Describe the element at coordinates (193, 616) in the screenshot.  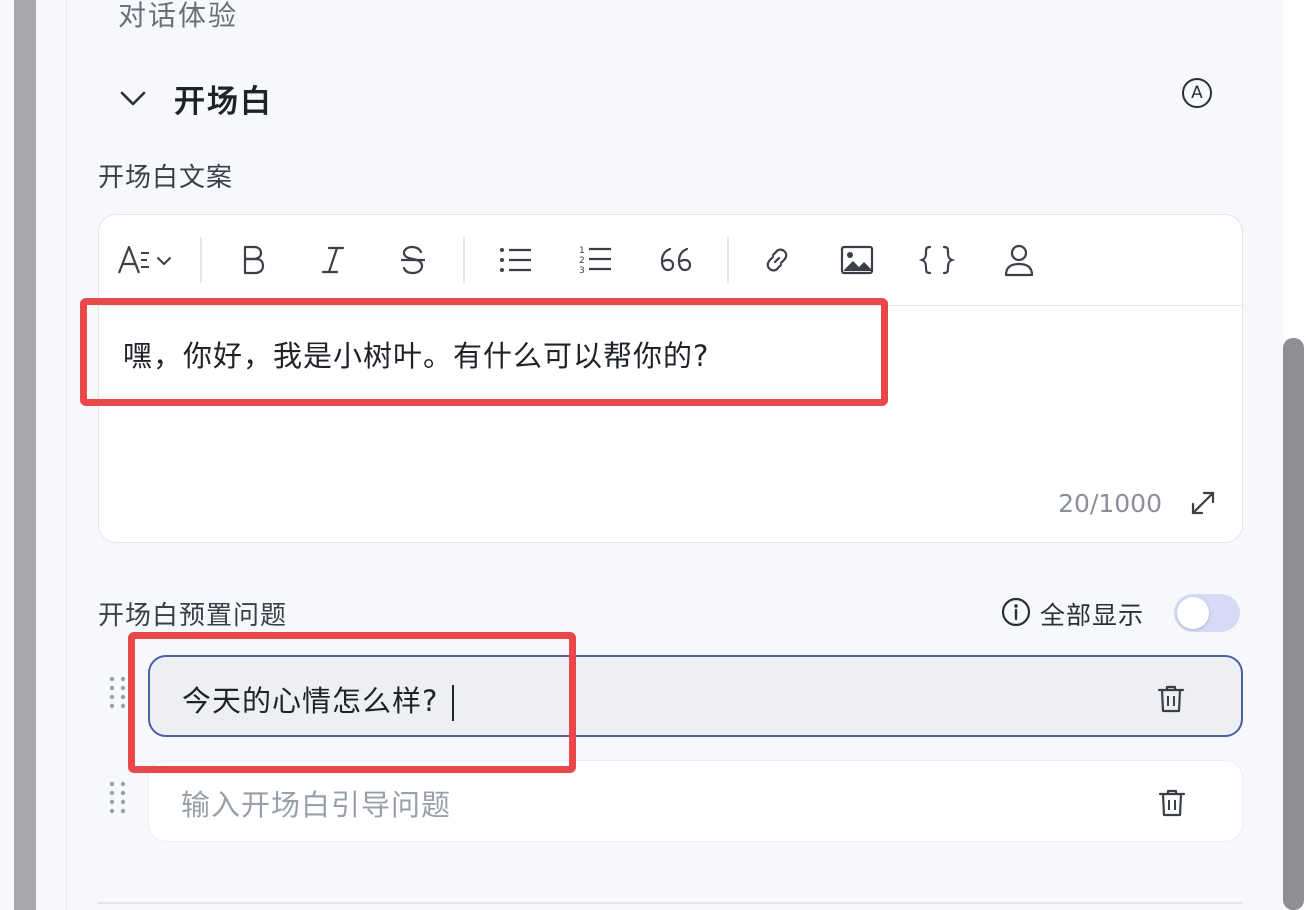
I see `preset-questions-label: 开场白预置问题` at that location.